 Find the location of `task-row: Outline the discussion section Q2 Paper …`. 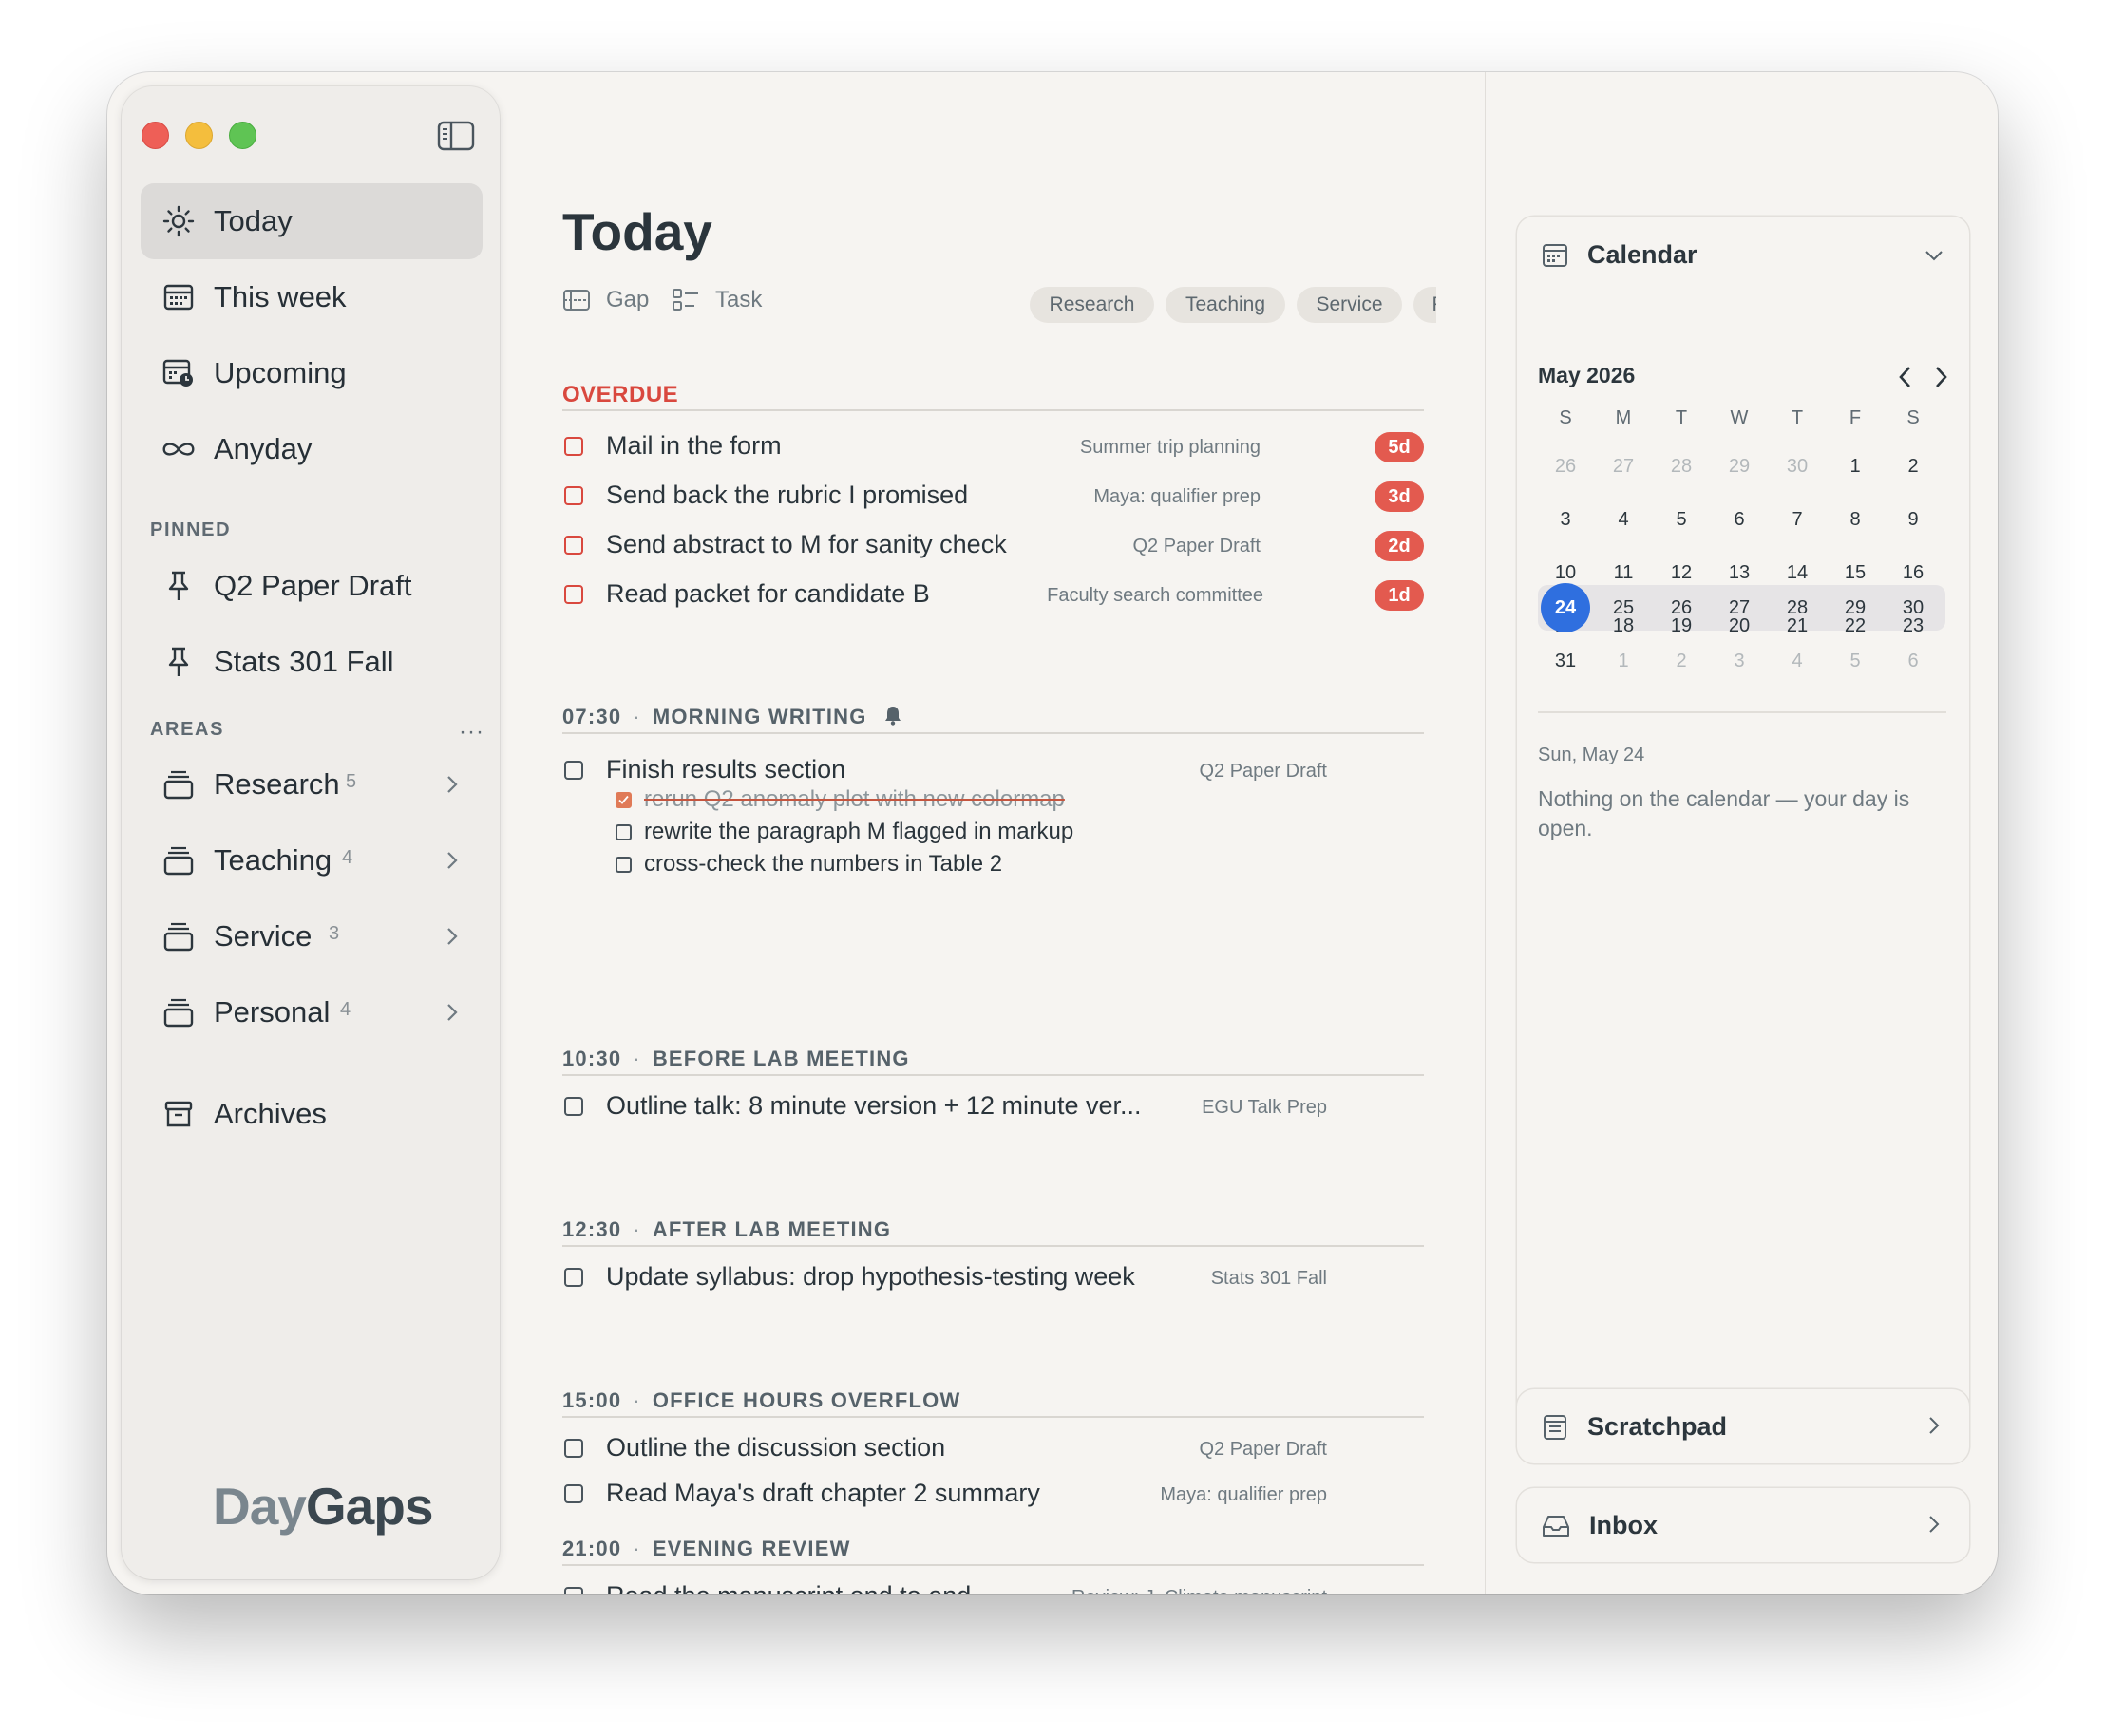

task-row: Outline the discussion section Q2 Paper … is located at coordinates (993, 1450).